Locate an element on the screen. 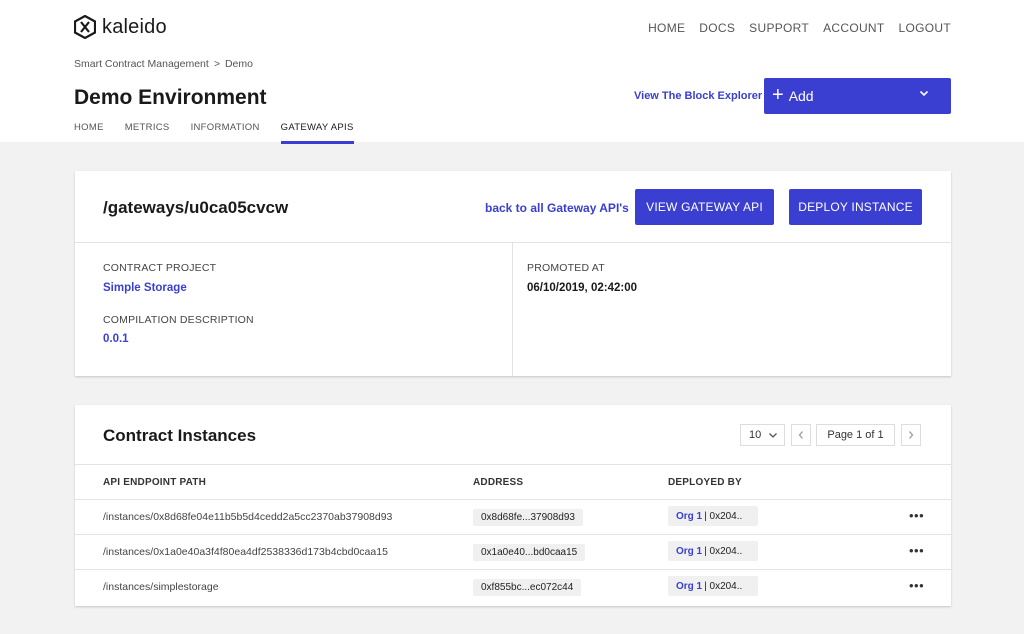 This screenshot has height=634, width=1024. nav-logout: LOGOUT is located at coordinates (925, 28).